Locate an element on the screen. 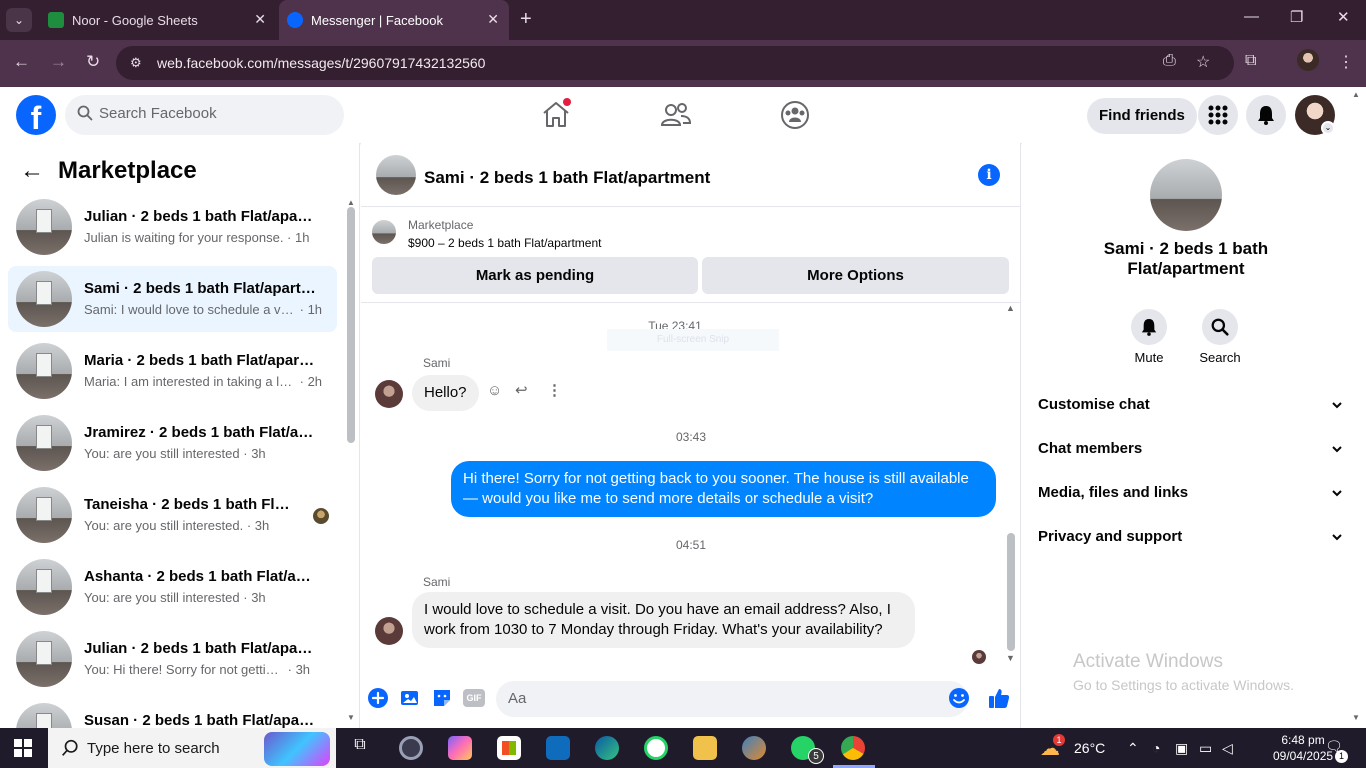 Image resolution: width=1366 pixels, height=768 pixels. search-icon is located at coordinates (1220, 327).